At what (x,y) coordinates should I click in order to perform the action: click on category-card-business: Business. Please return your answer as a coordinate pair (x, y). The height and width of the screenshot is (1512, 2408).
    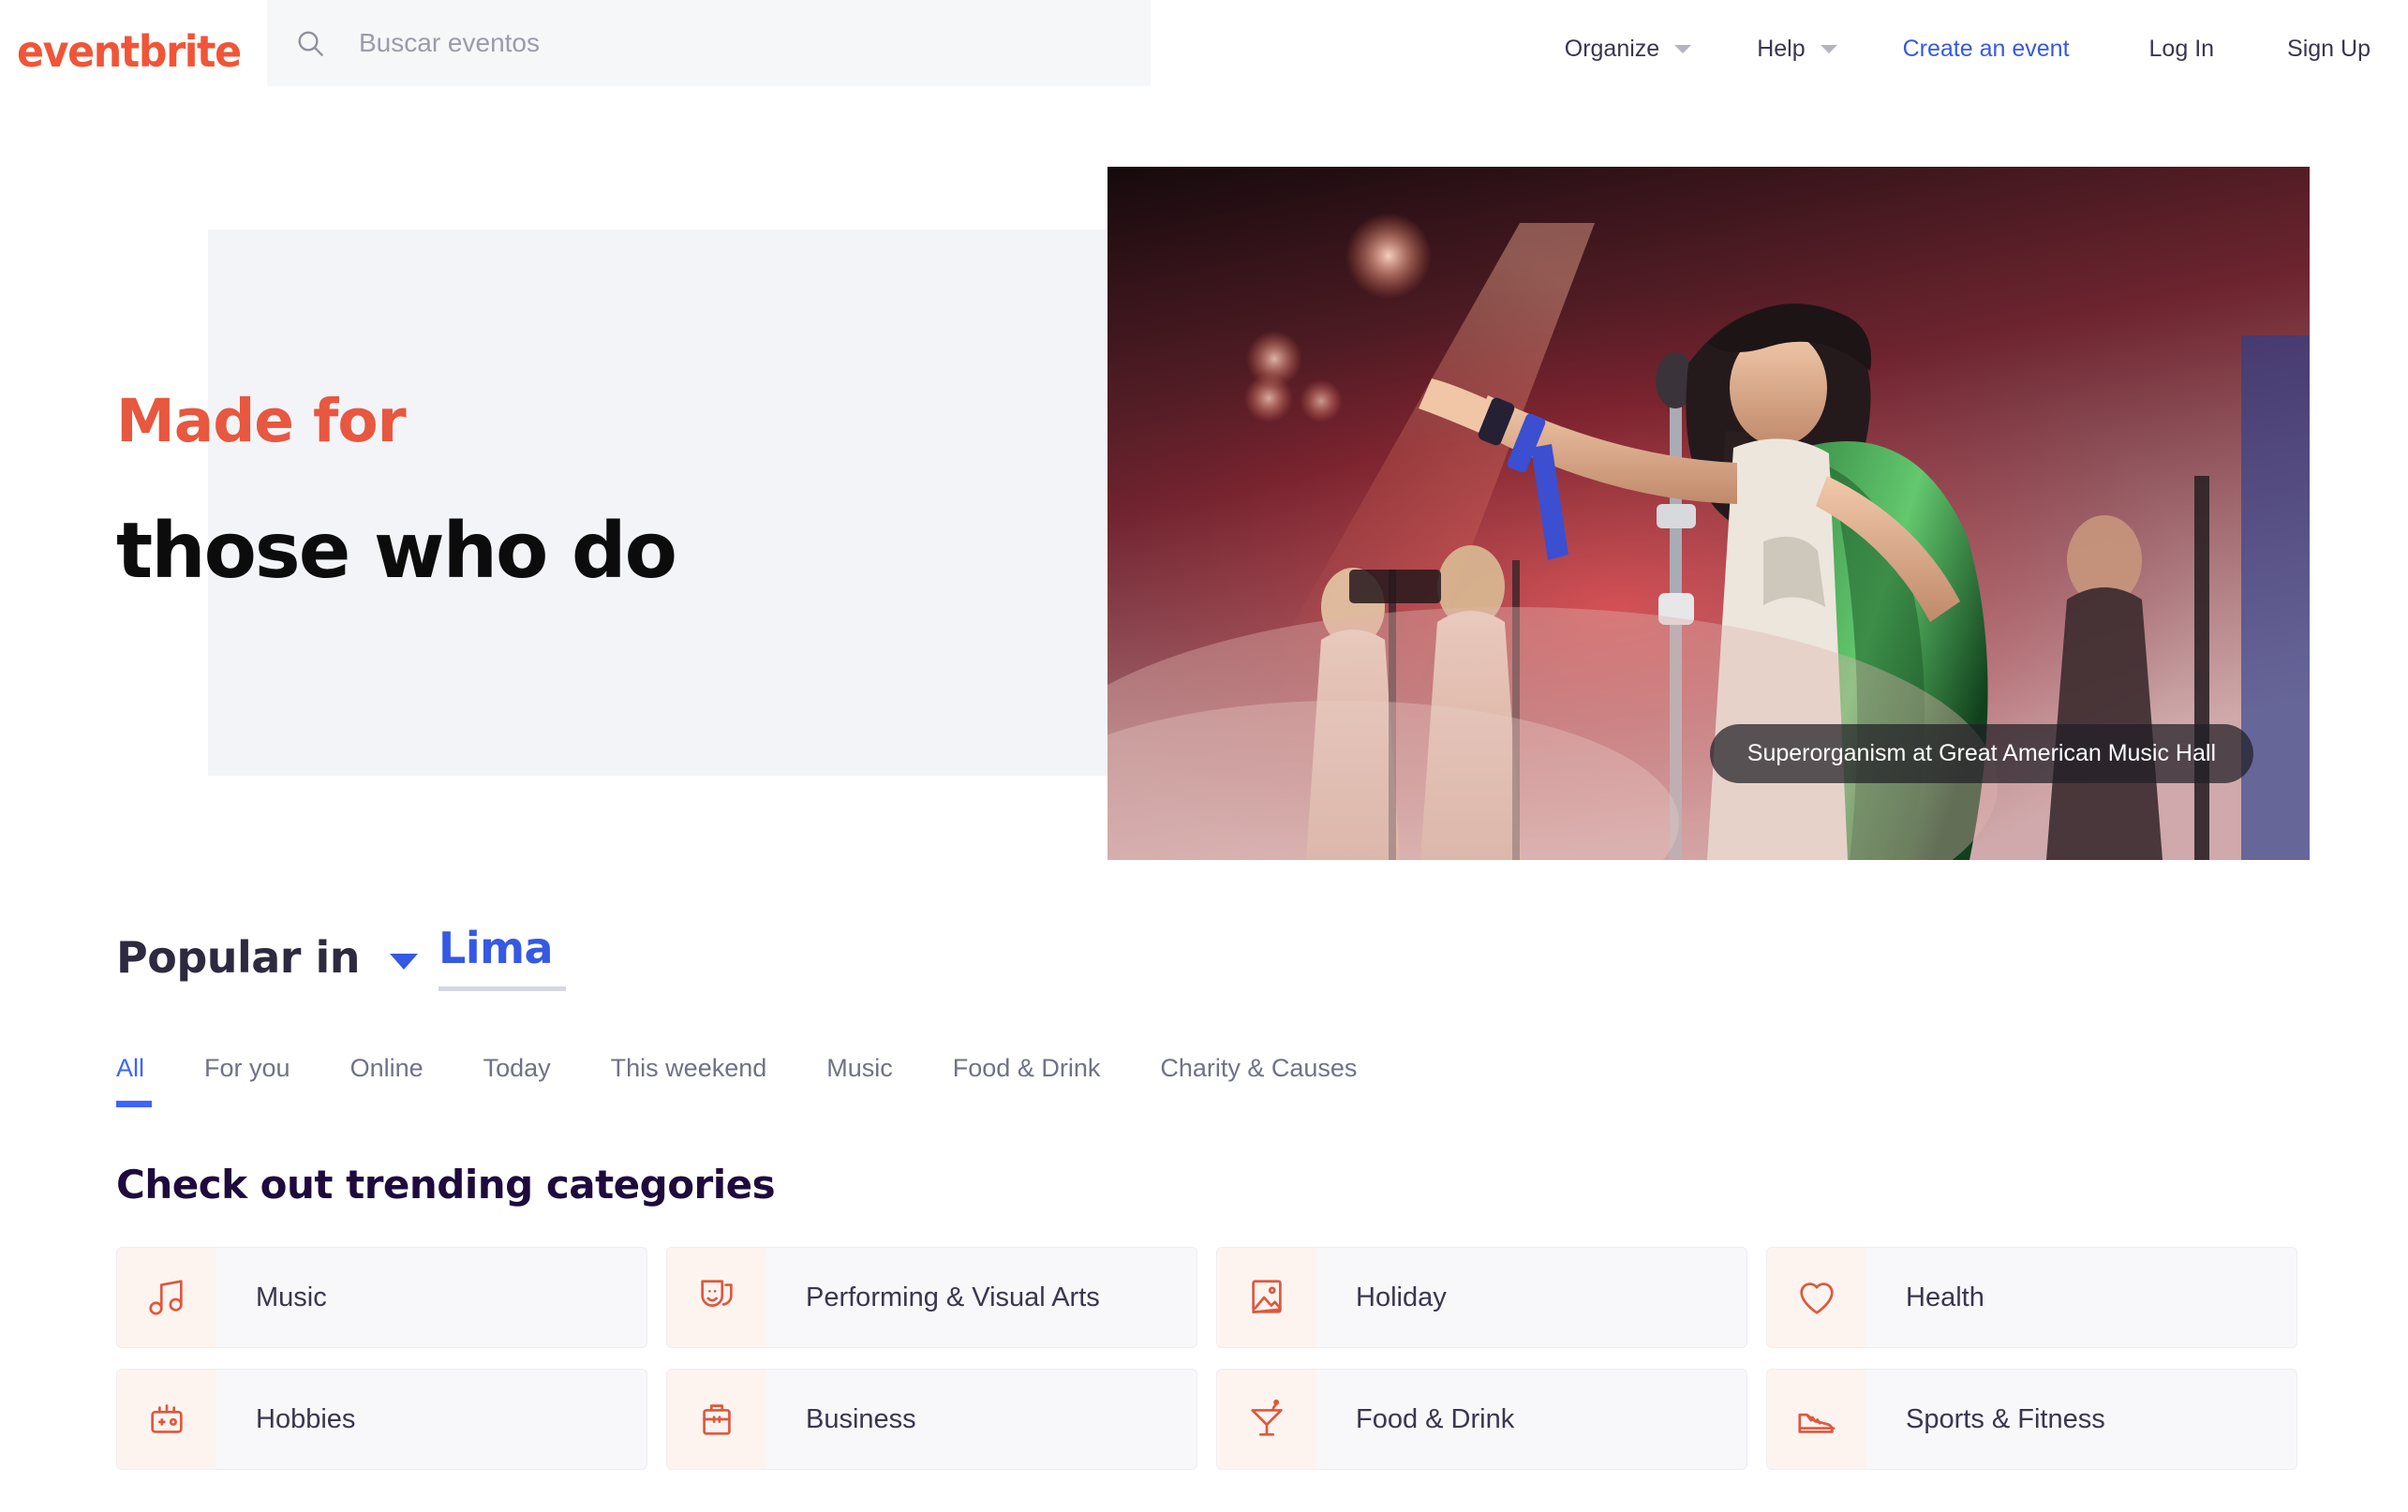
    Looking at the image, I should click on (931, 1419).